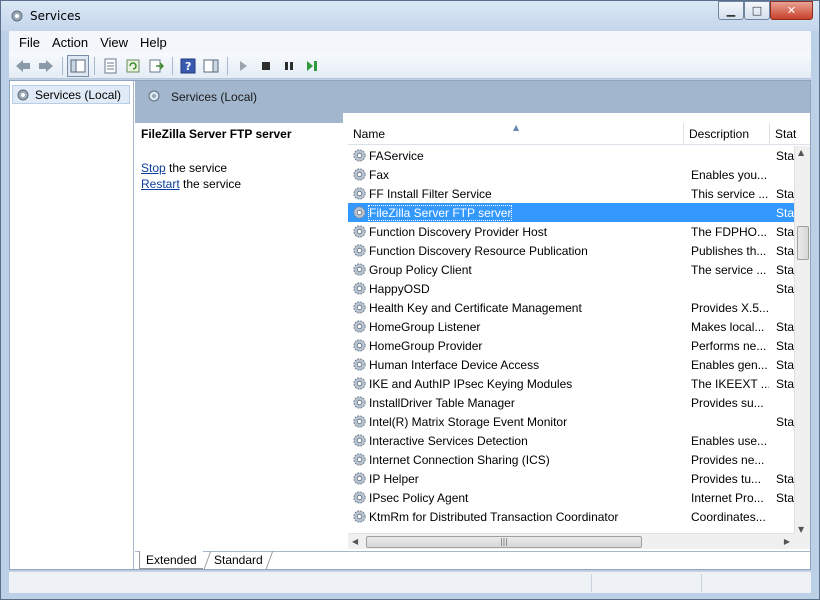 The height and width of the screenshot is (600, 820). I want to click on help-icon: ?, so click(188, 65).